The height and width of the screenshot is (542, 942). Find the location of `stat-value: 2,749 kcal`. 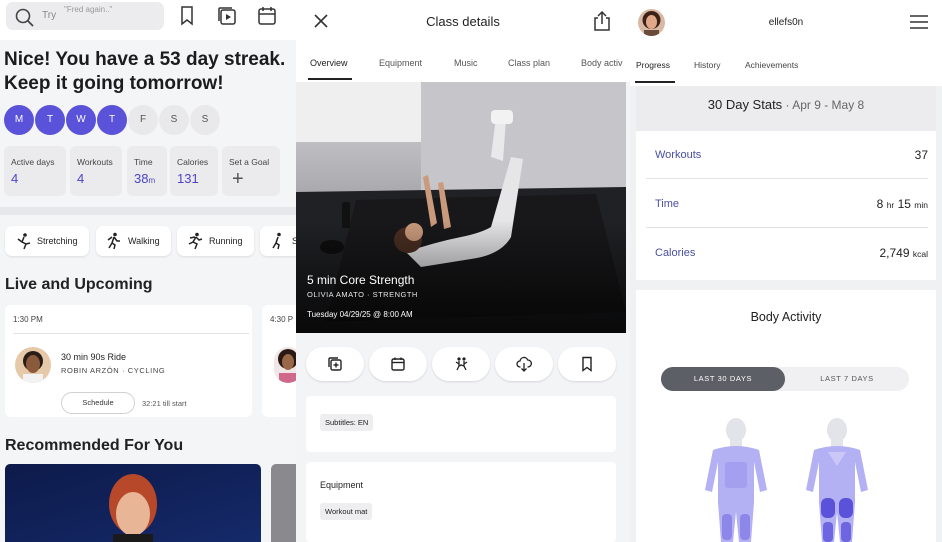

stat-value: 2,749 kcal is located at coordinates (904, 253).